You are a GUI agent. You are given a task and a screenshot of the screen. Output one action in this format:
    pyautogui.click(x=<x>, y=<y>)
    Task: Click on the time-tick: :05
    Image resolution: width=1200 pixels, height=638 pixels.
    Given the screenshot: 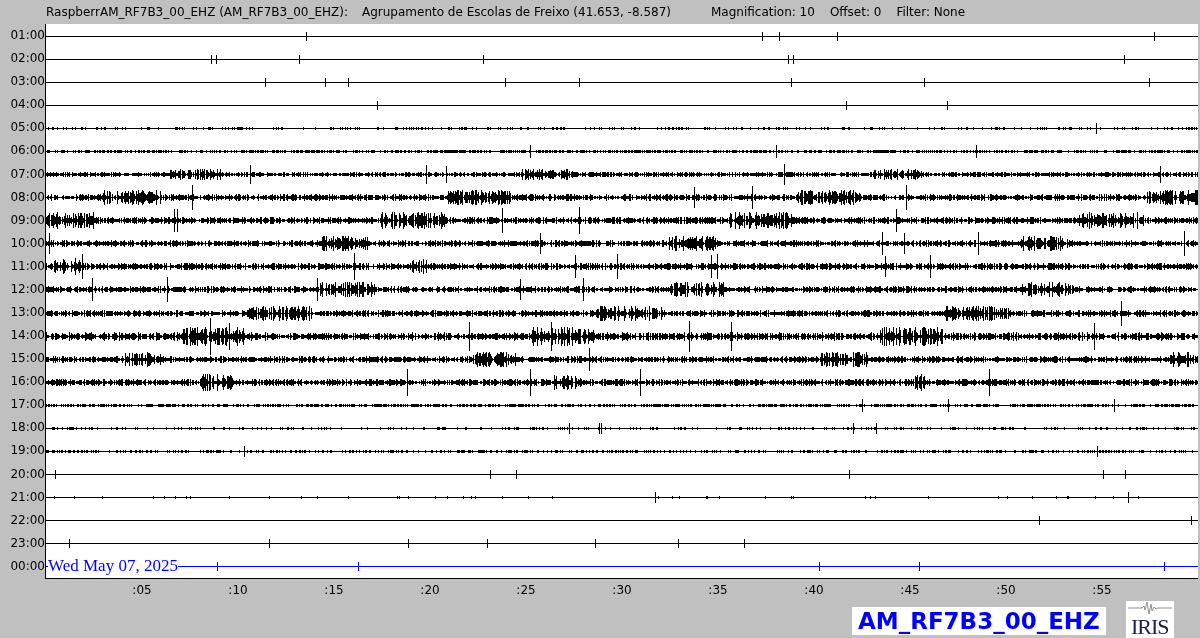 What is the action you would take?
    pyautogui.click(x=142, y=590)
    